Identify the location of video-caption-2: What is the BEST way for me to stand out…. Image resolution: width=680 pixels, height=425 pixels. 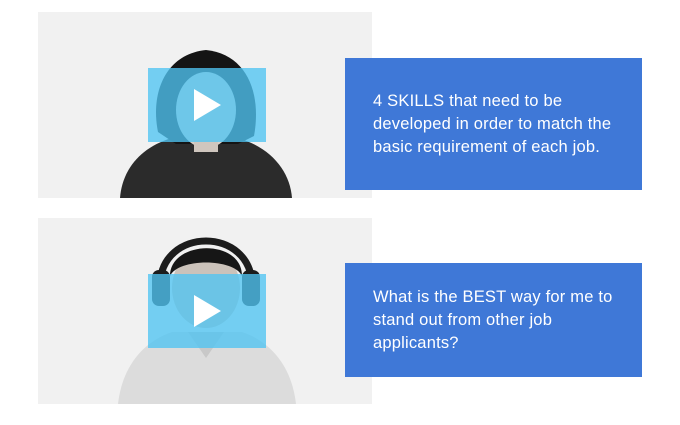
(493, 320).